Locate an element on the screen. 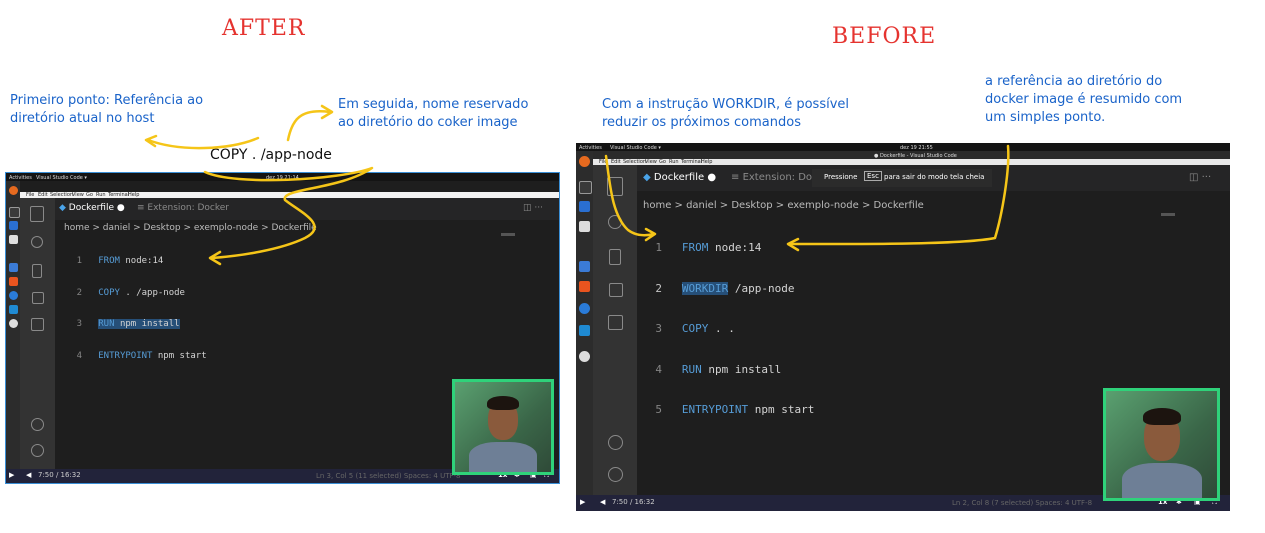 This screenshot has height=533, width=1265. arrow-command-to-code is located at coordinates (288, 213).